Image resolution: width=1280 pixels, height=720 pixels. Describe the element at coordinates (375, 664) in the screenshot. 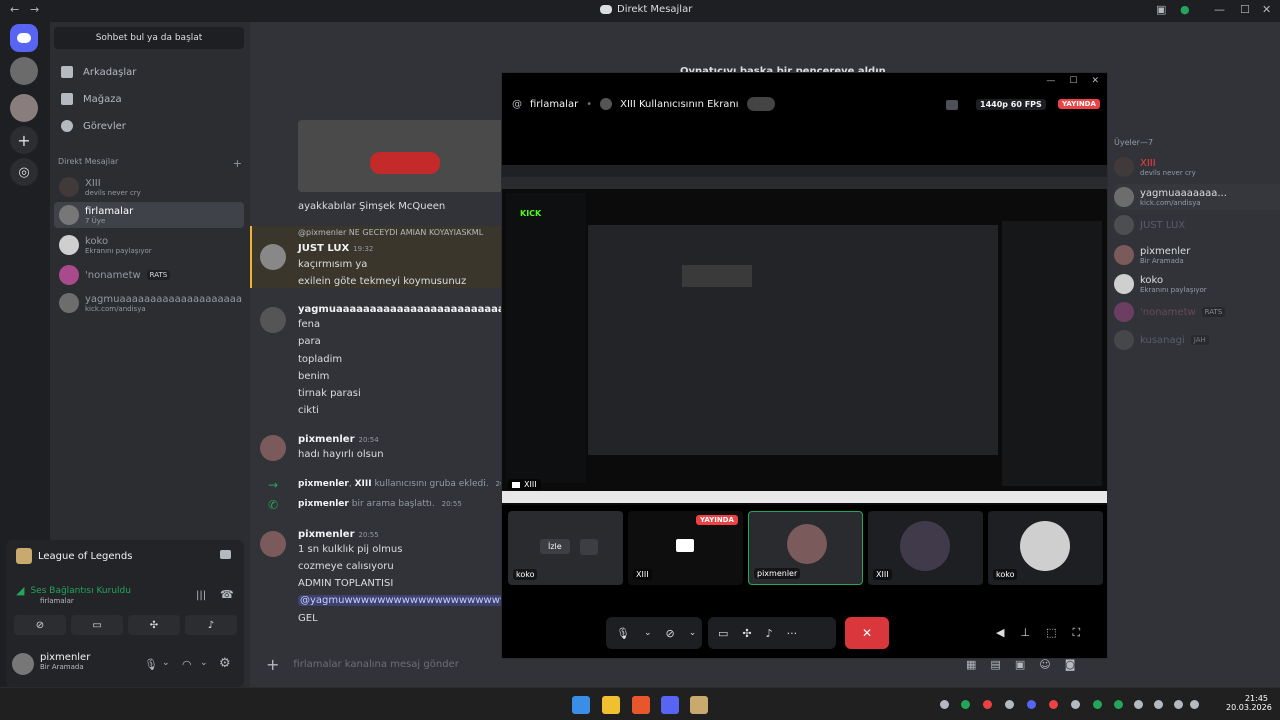

I see `message-input: firlamalar kanalına mesaj gönder` at that location.